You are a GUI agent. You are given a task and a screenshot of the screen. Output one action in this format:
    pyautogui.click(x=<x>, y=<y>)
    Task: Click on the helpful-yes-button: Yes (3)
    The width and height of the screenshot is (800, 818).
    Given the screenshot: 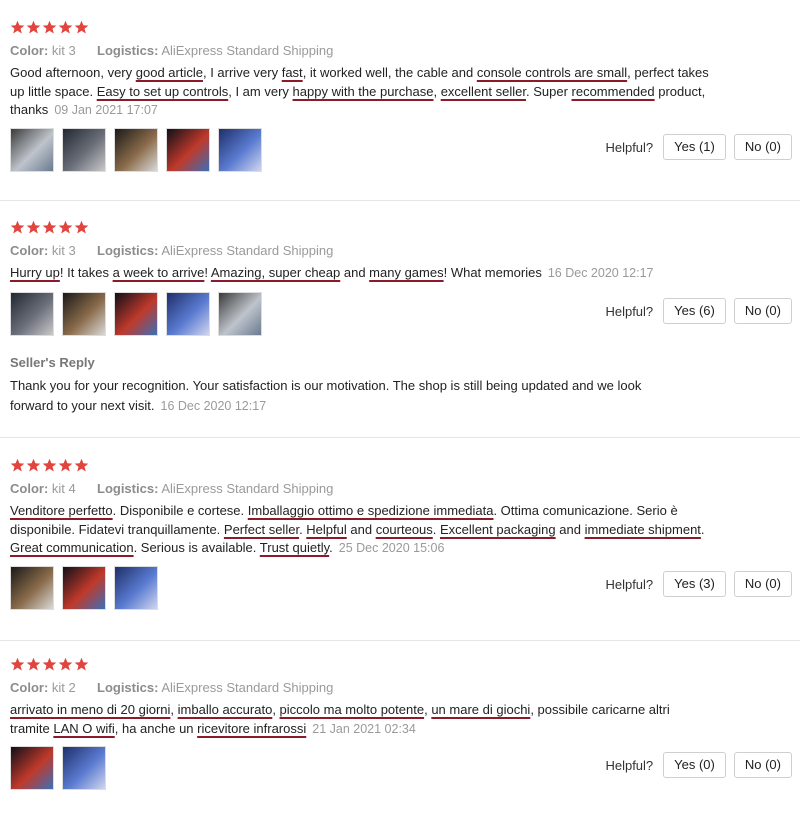 What is the action you would take?
    pyautogui.click(x=694, y=584)
    